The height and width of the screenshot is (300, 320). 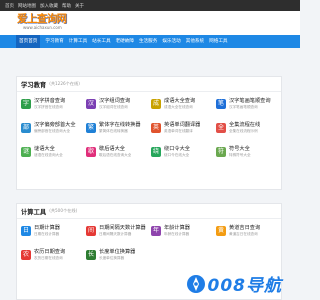 I want to click on tool-name: 繁体字在线转换器, so click(x=120, y=125).